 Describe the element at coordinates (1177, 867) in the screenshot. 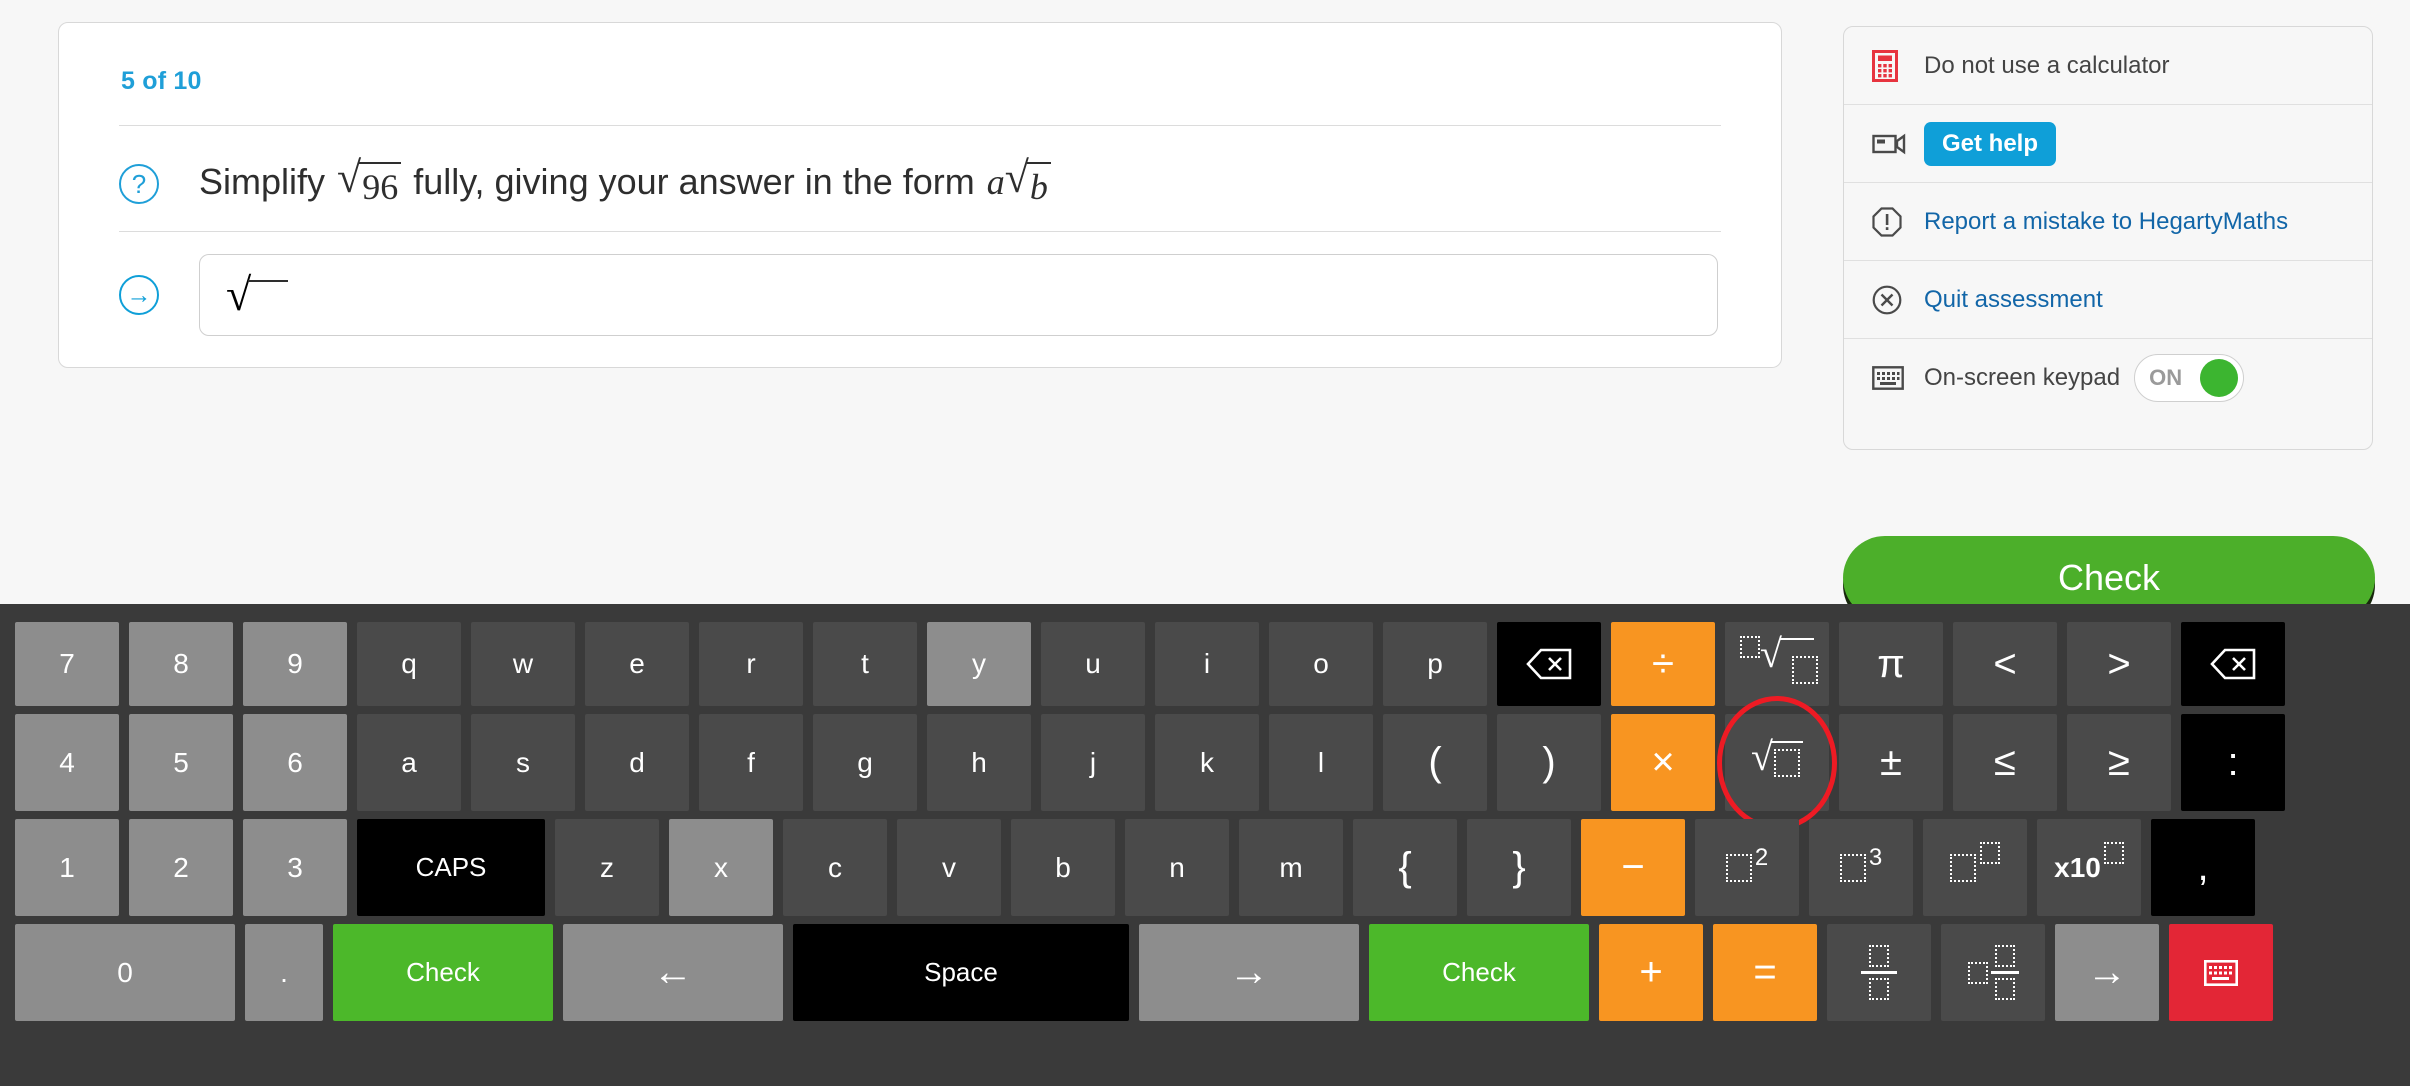

I see `key-n: n` at that location.